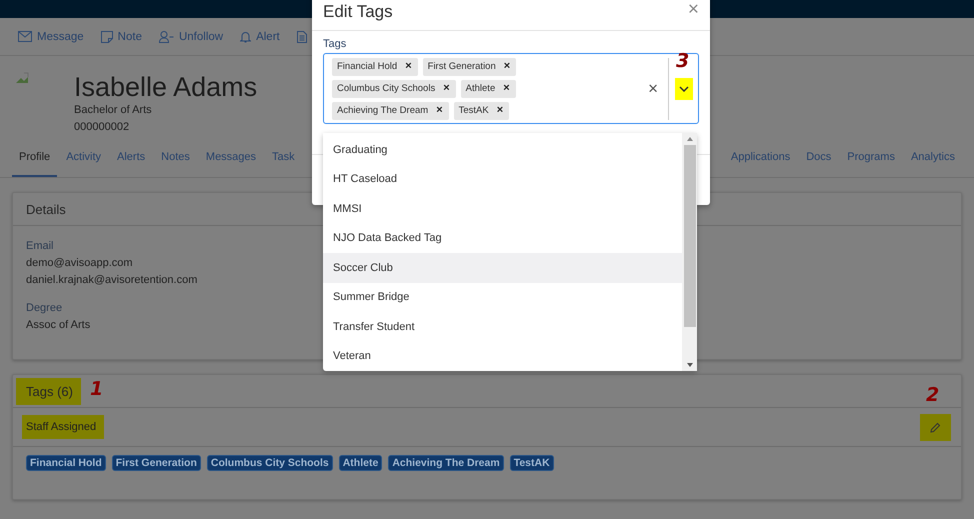 Image resolution: width=974 pixels, height=519 pixels. What do you see at coordinates (22, 78) in the screenshot?
I see `broken-image-icon` at bounding box center [22, 78].